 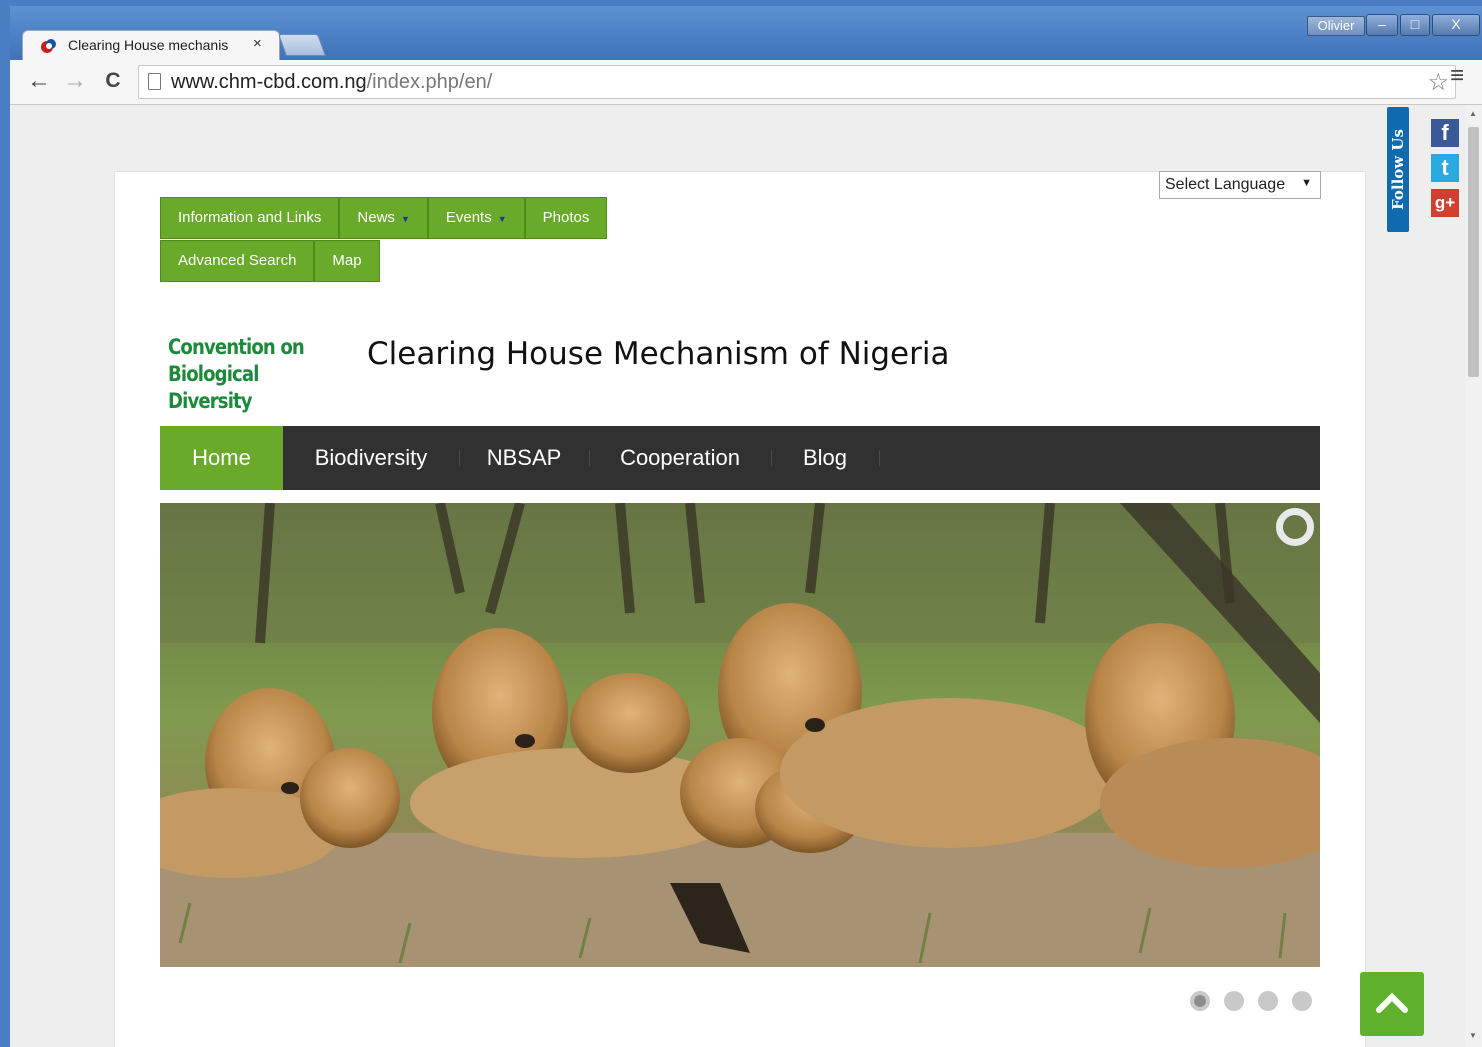 What do you see at coordinates (1295, 527) in the screenshot?
I see `slider-pause-icon` at bounding box center [1295, 527].